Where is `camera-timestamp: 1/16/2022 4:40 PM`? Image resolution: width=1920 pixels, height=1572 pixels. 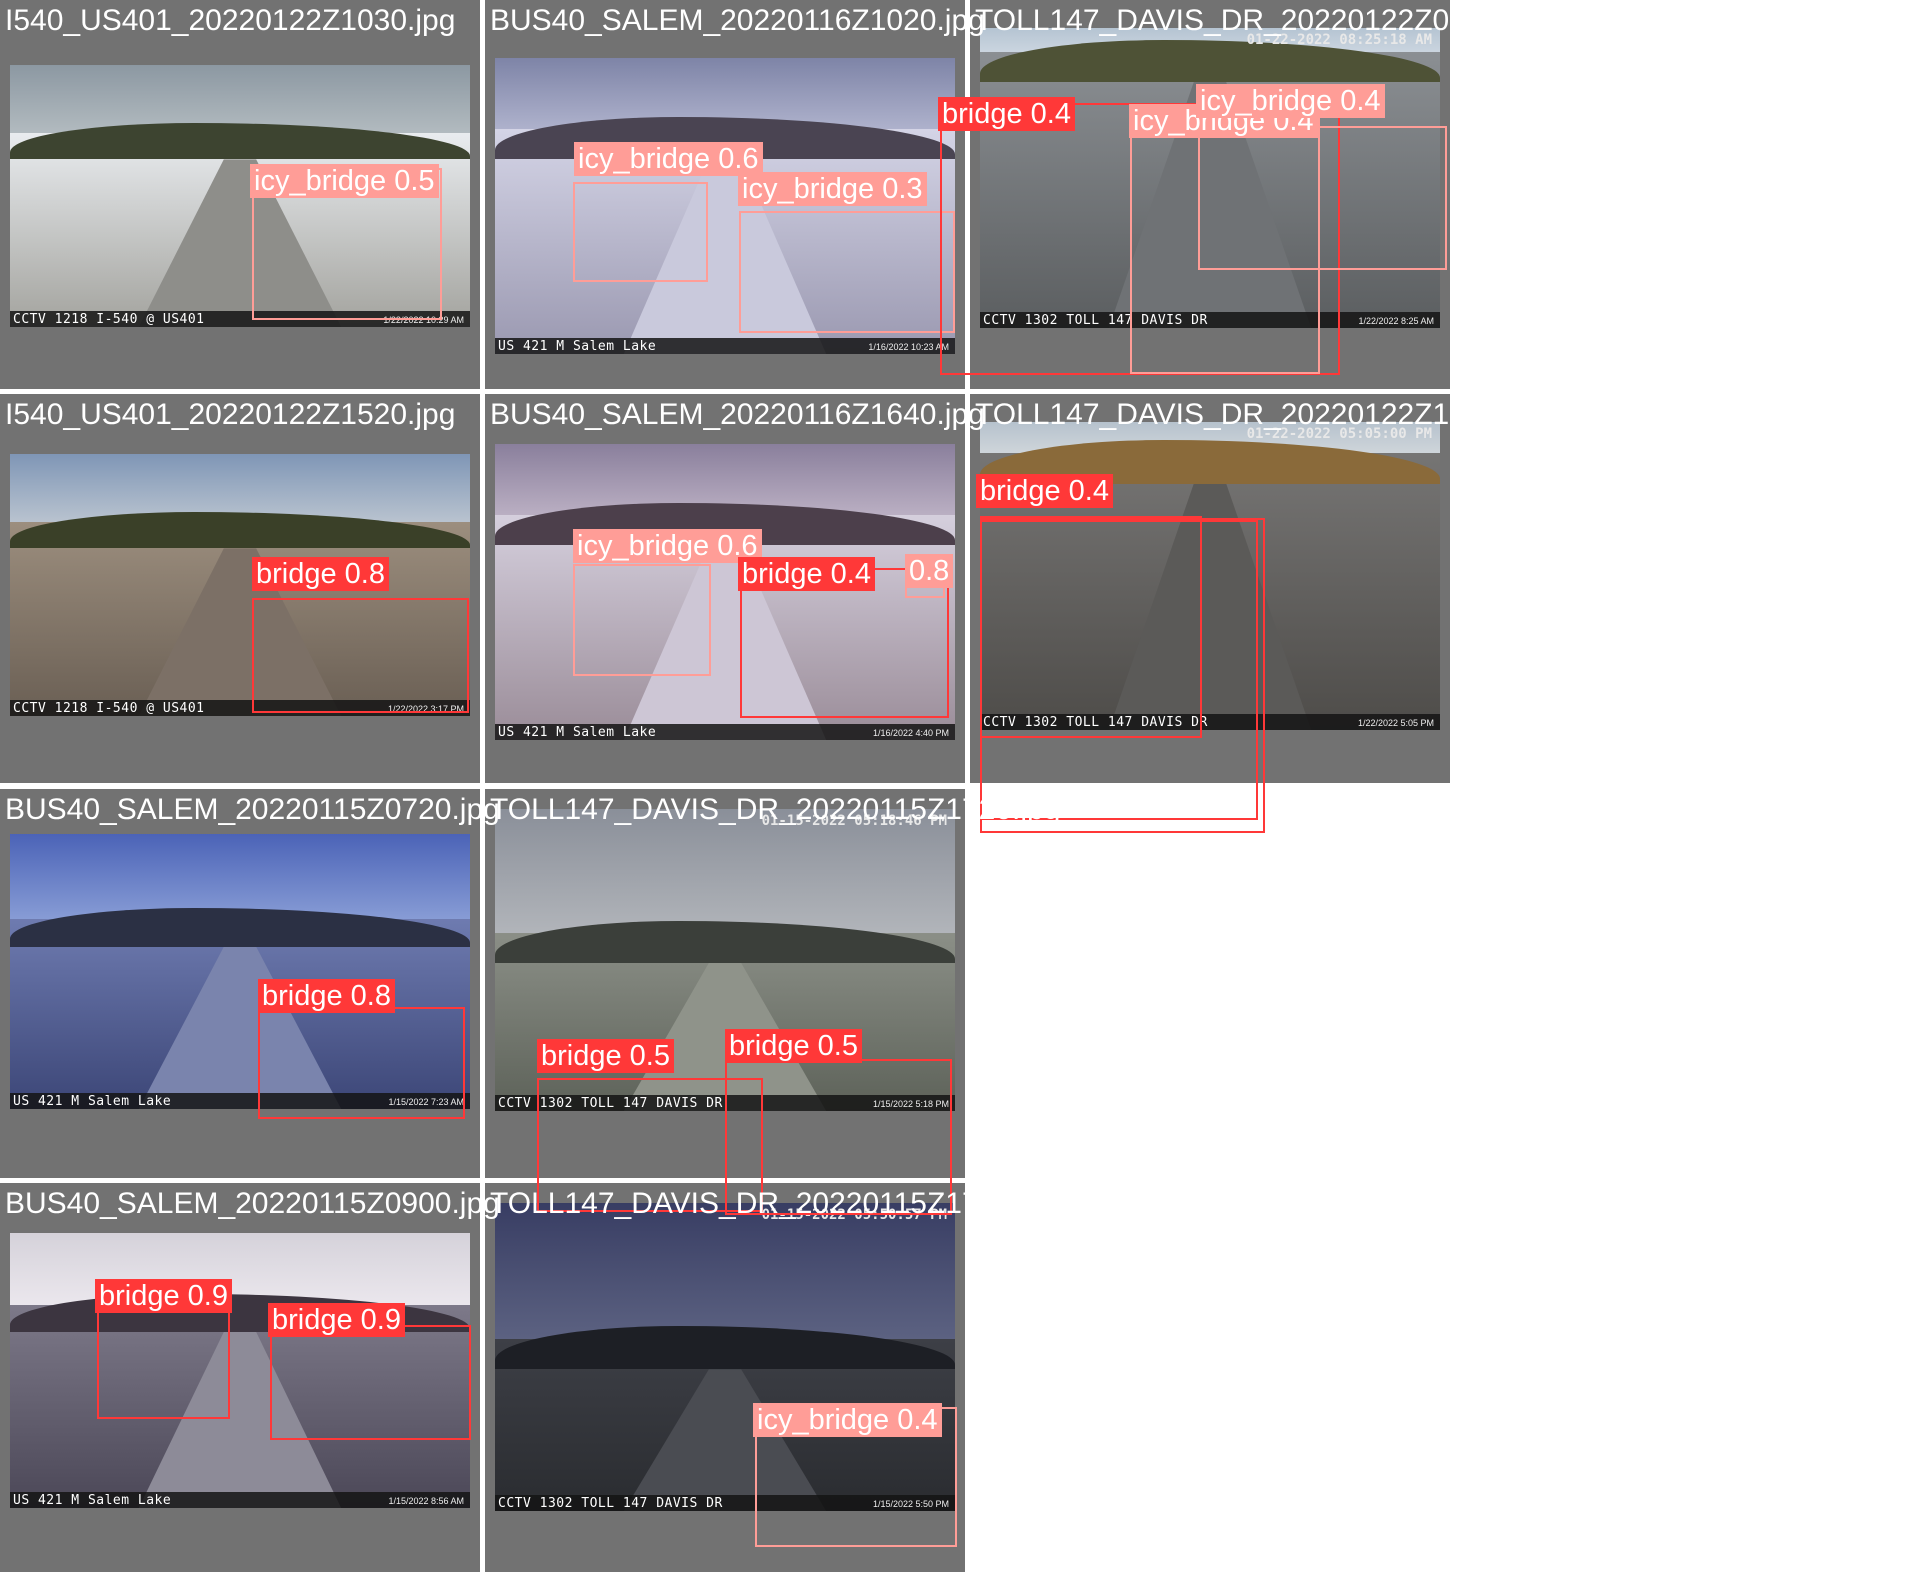 camera-timestamp: 1/16/2022 4:40 PM is located at coordinates (910, 733).